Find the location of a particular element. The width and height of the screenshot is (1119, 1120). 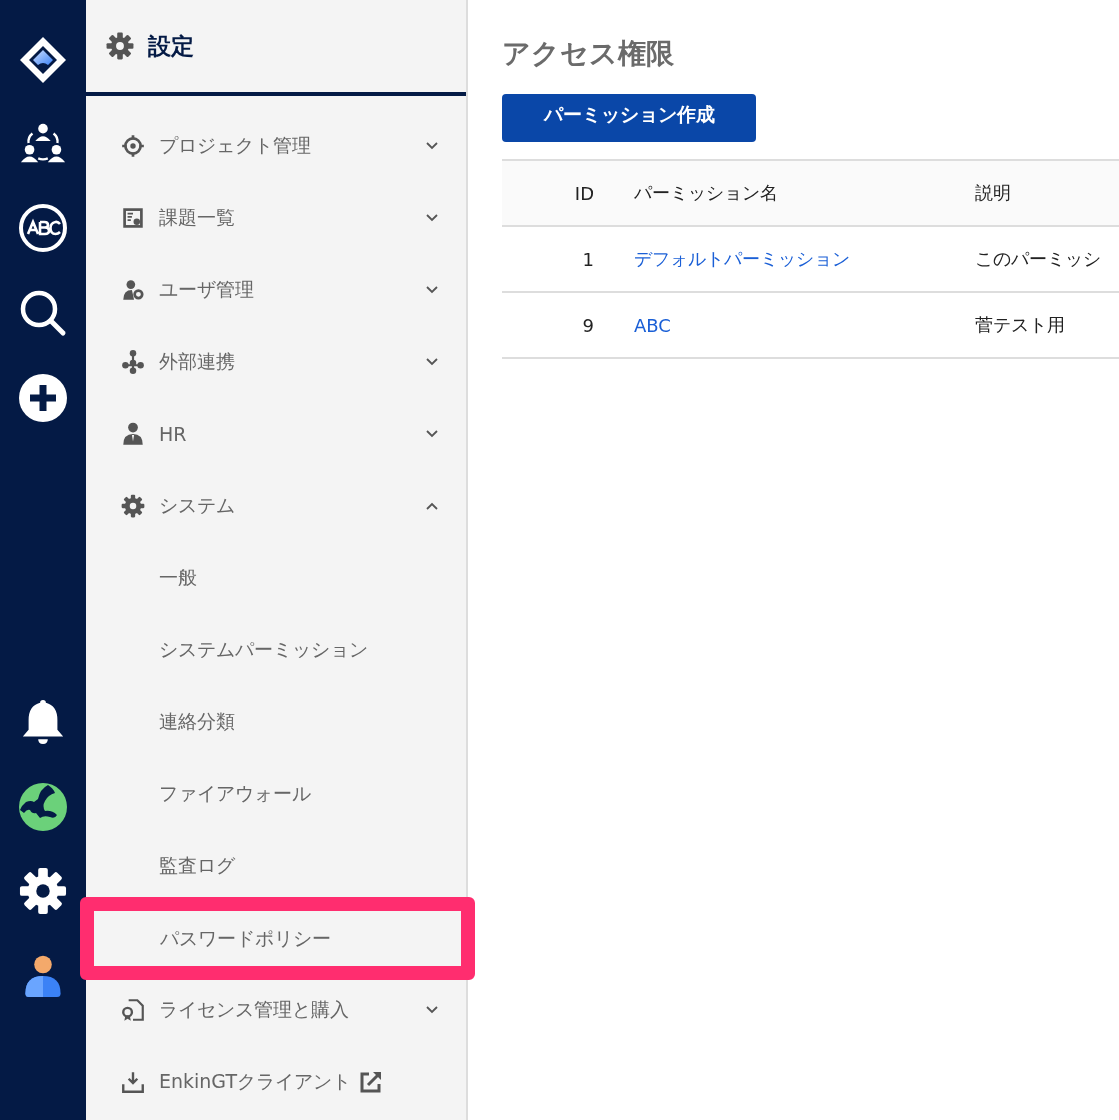

create-permission-button: パーミッション作成 is located at coordinates (629, 118).